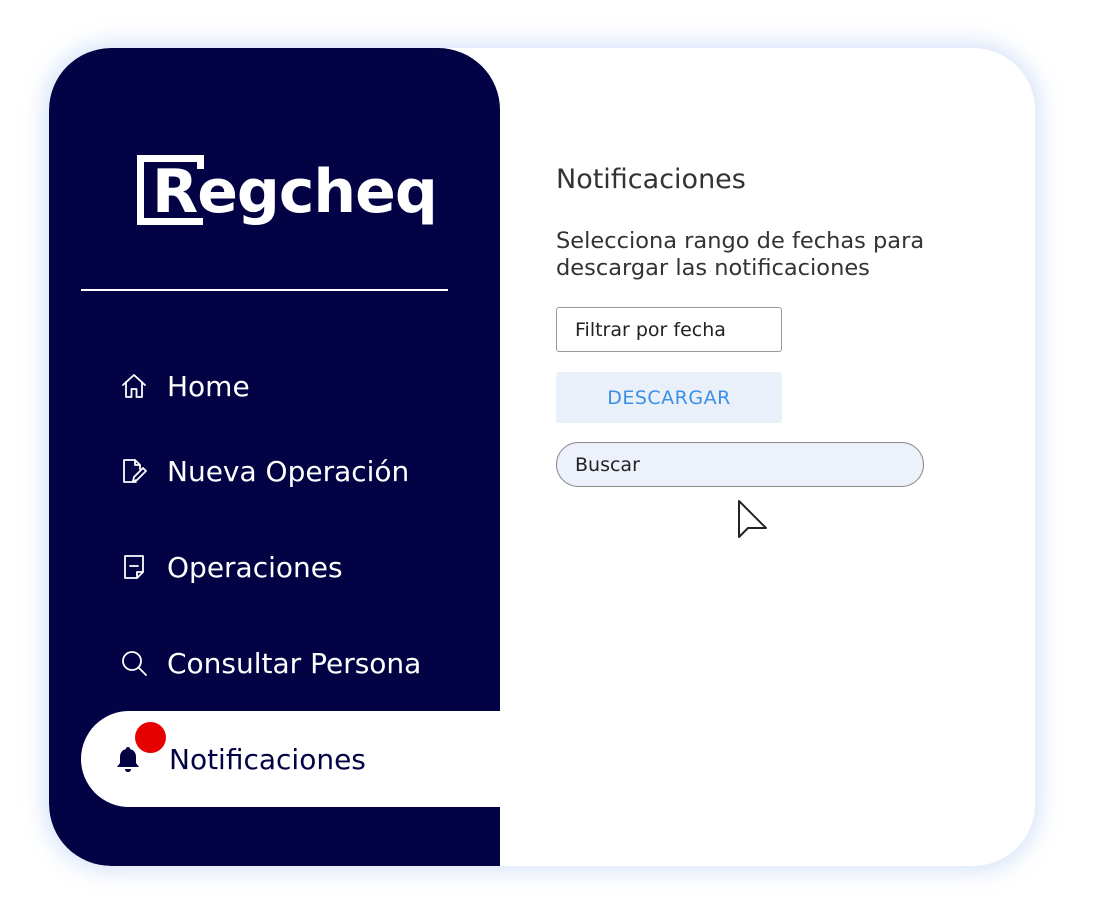  I want to click on mouse-cursor-icon, so click(752, 519).